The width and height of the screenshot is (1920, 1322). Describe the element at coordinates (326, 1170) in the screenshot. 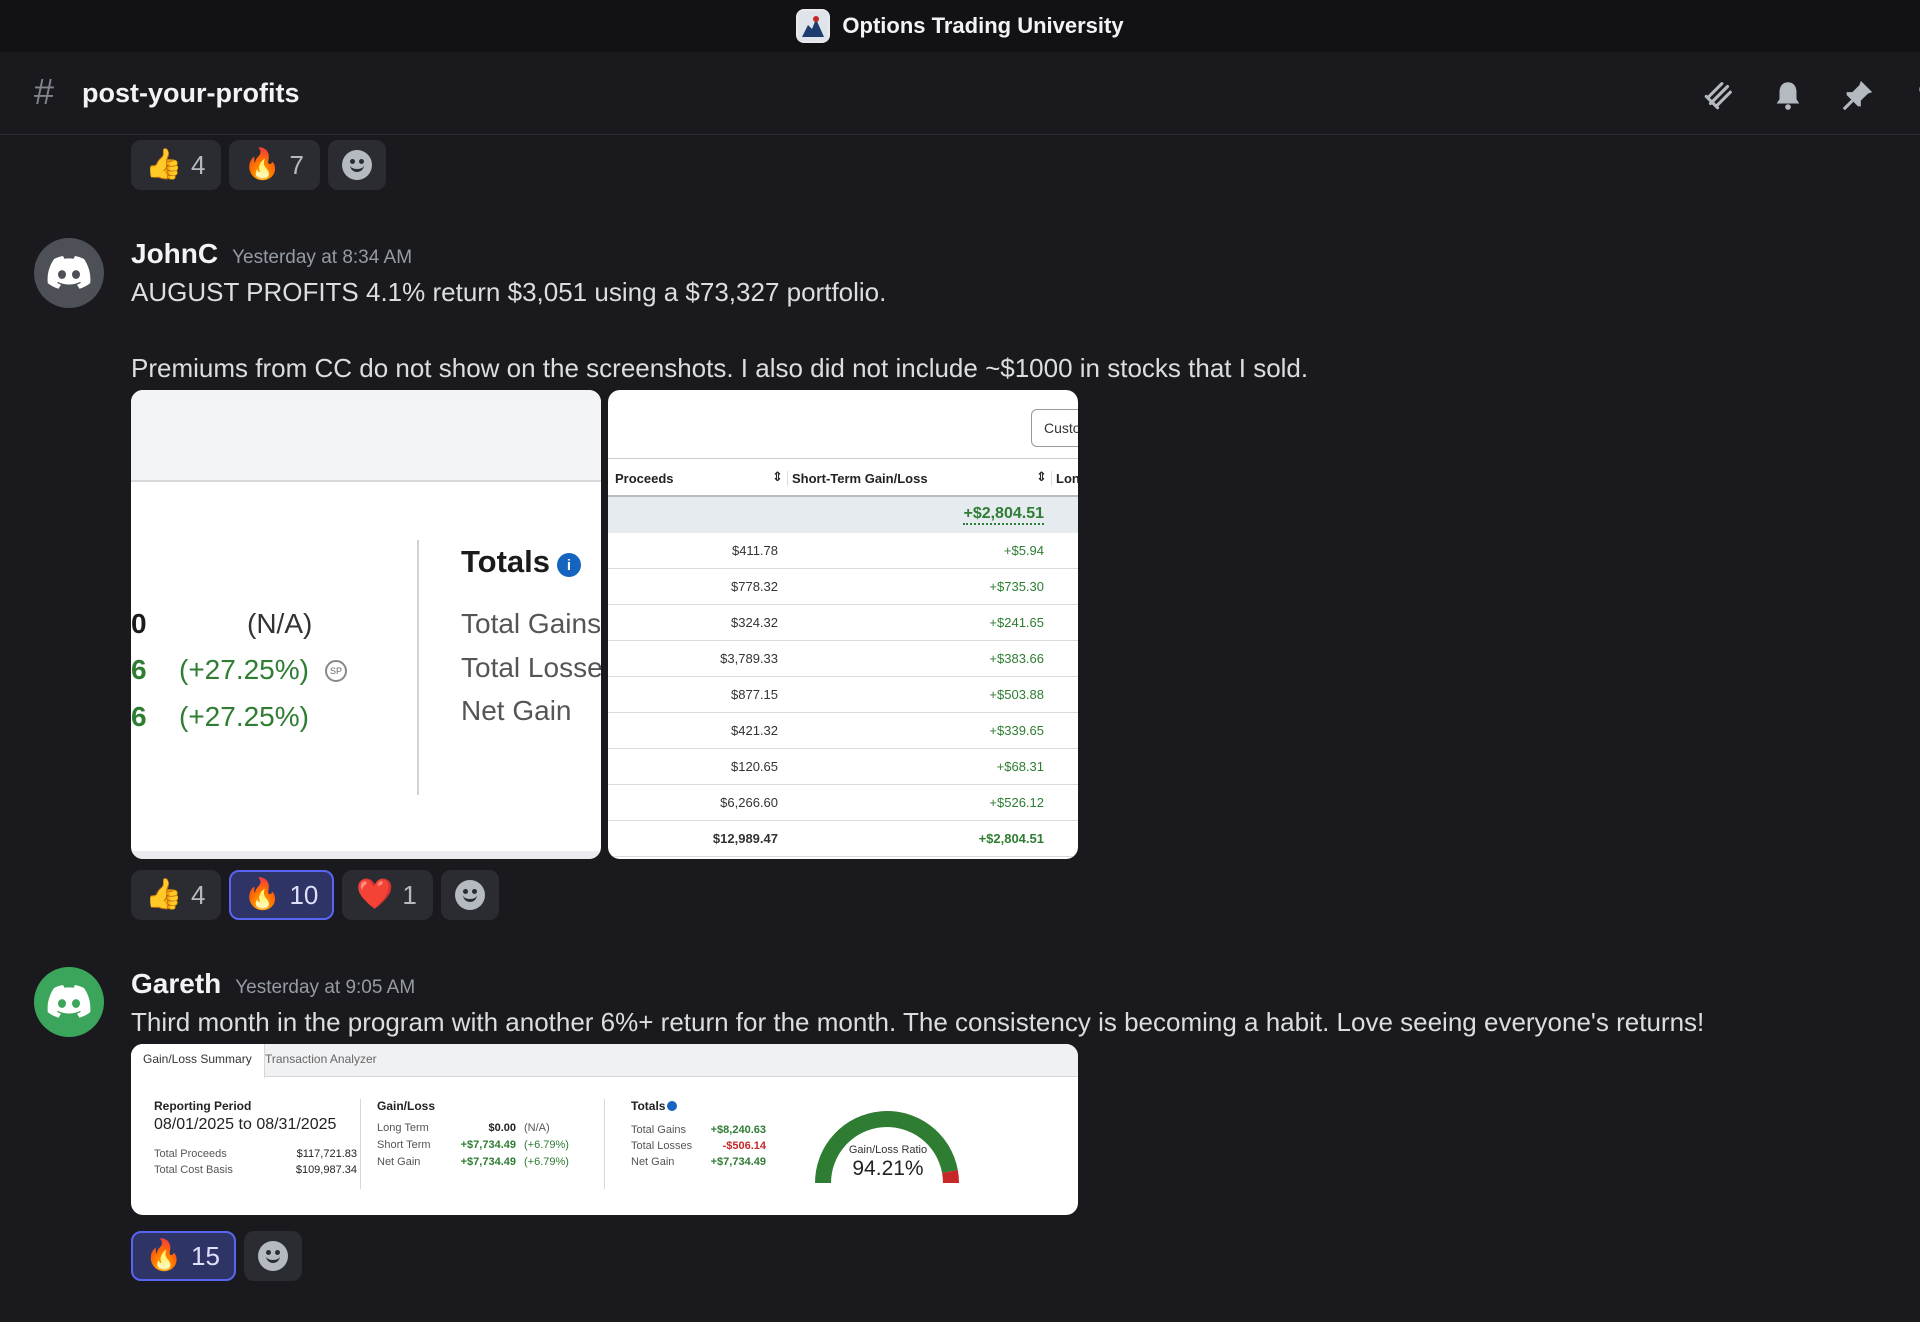

I see `total-cost-value: $109,987.34` at that location.